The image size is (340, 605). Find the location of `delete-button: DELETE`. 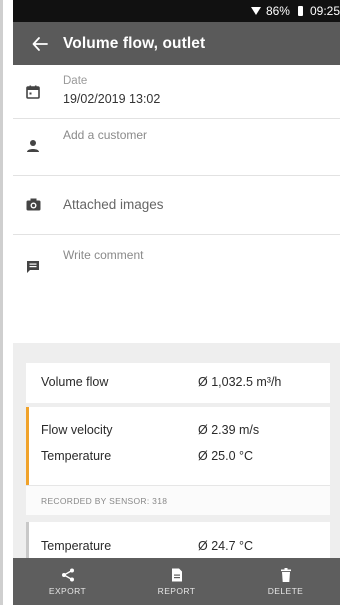

delete-button: DELETE is located at coordinates (285, 581).